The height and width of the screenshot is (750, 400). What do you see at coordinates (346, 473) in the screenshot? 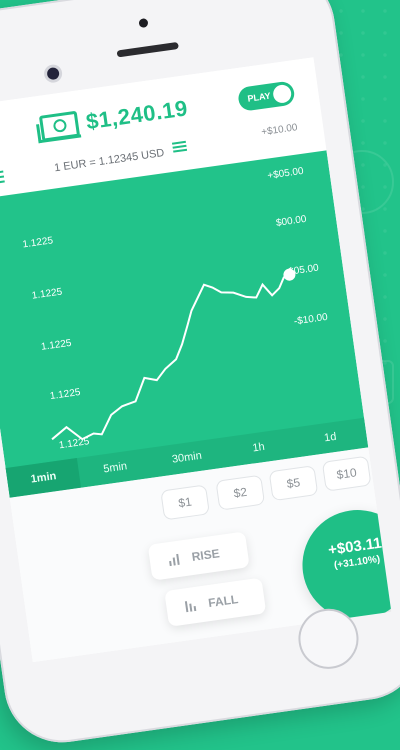
I see `amount-button-10: $10` at bounding box center [346, 473].